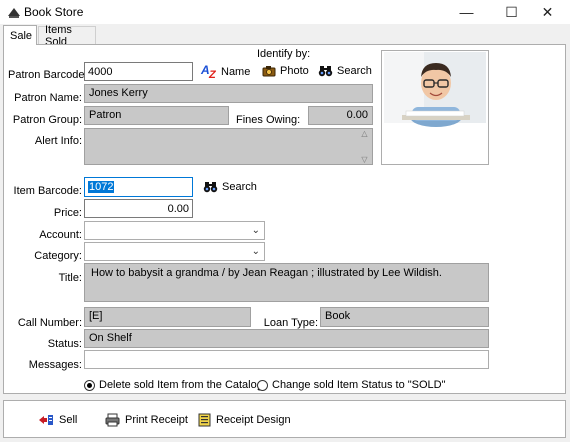 The height and width of the screenshot is (442, 570). I want to click on receipt-design-label: Receipt Design, so click(253, 420).